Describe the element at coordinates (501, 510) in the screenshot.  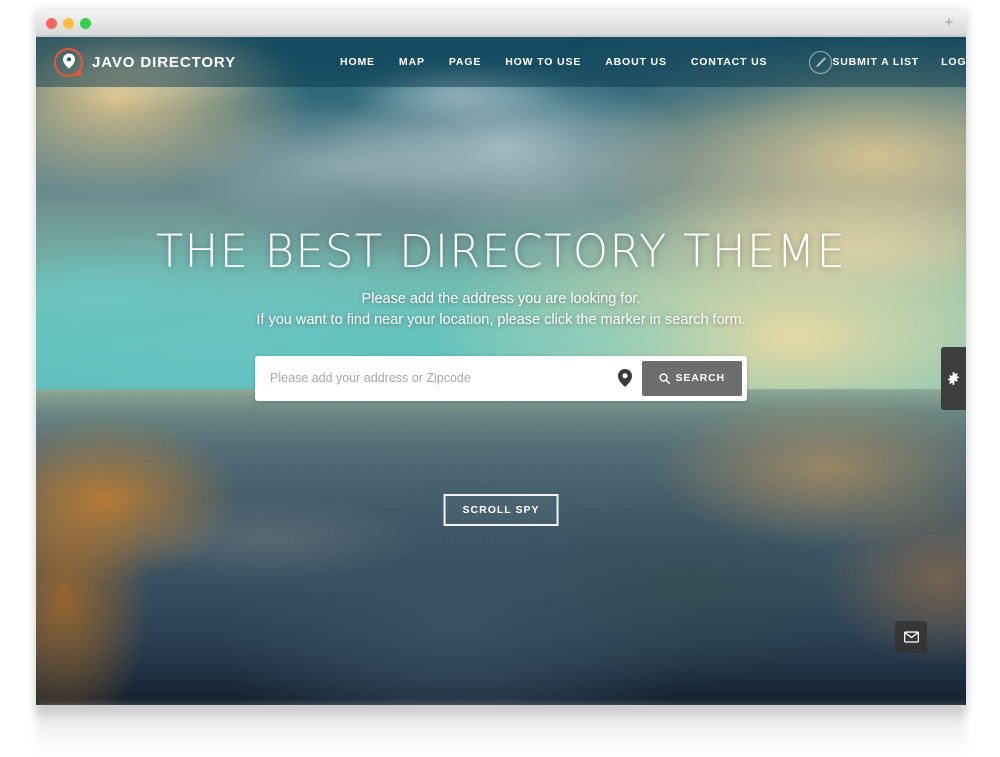
I see `scroll-spy-button: SCROLL SPY` at that location.